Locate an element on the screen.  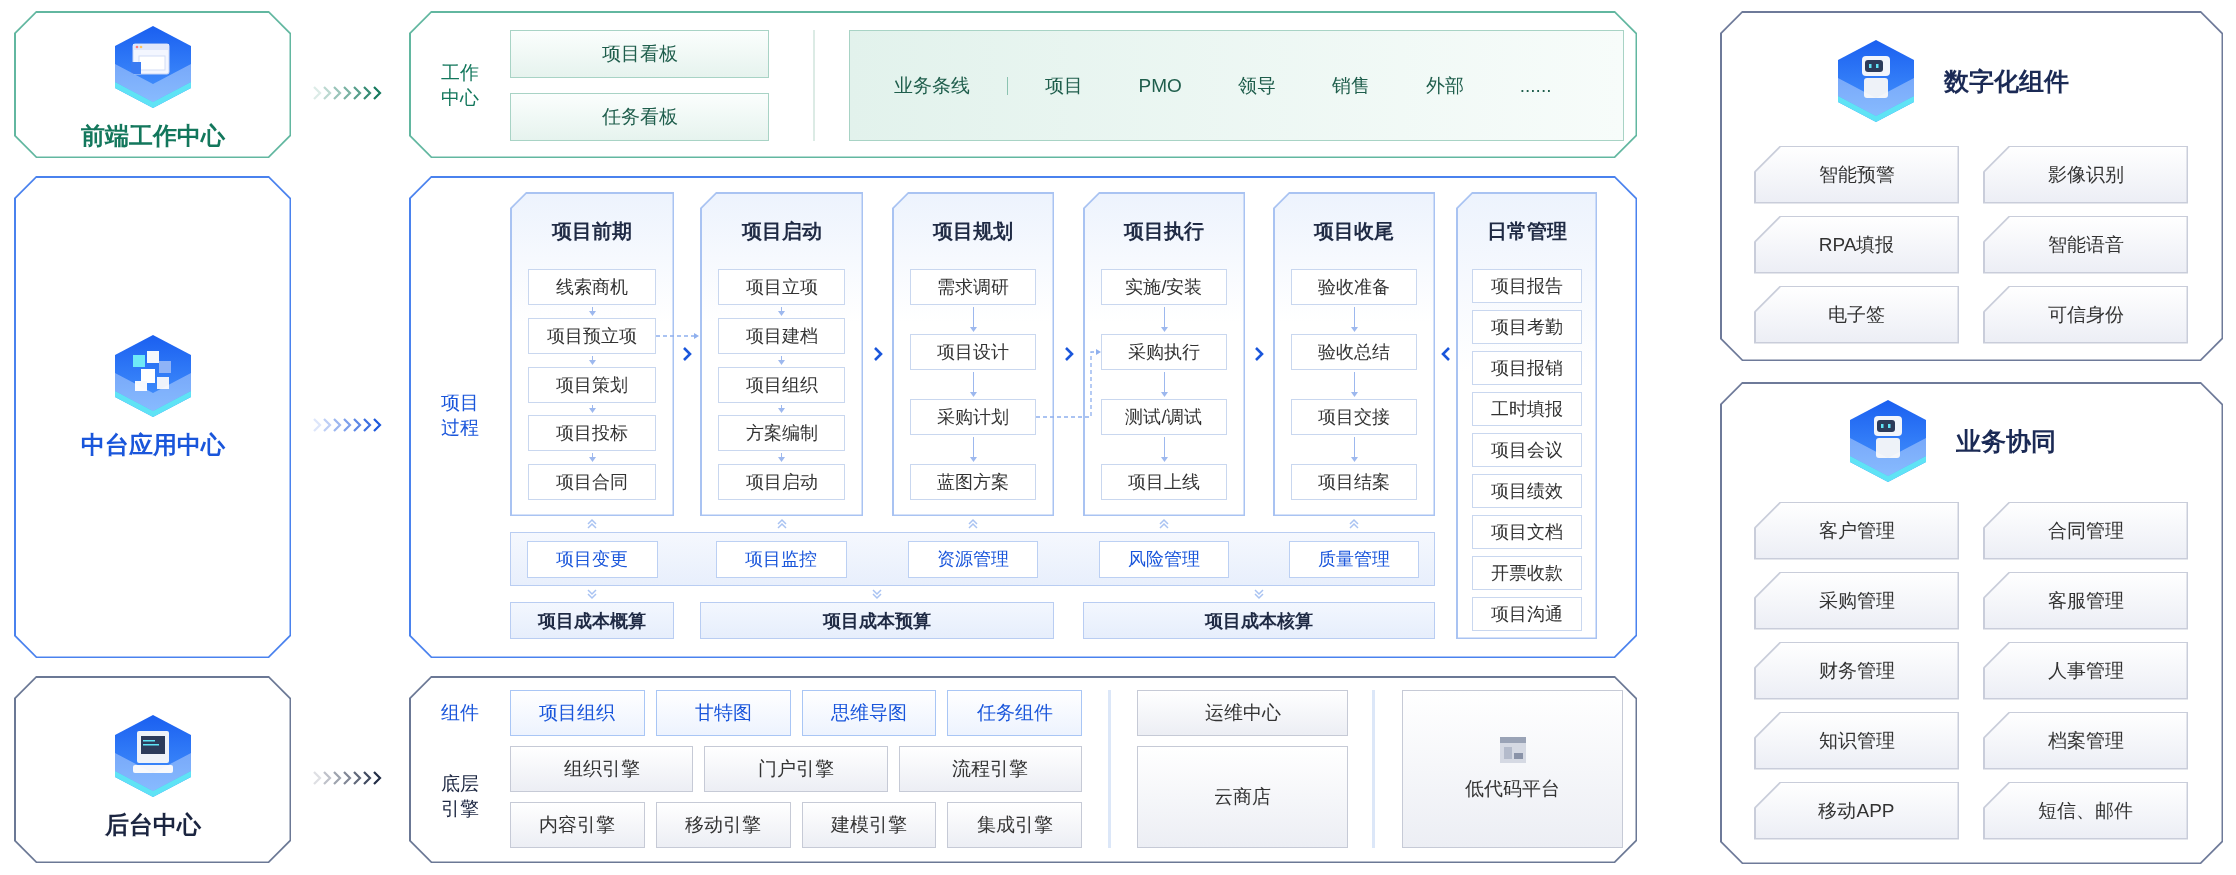
step-box: 项目组织 is located at coordinates (781, 384).